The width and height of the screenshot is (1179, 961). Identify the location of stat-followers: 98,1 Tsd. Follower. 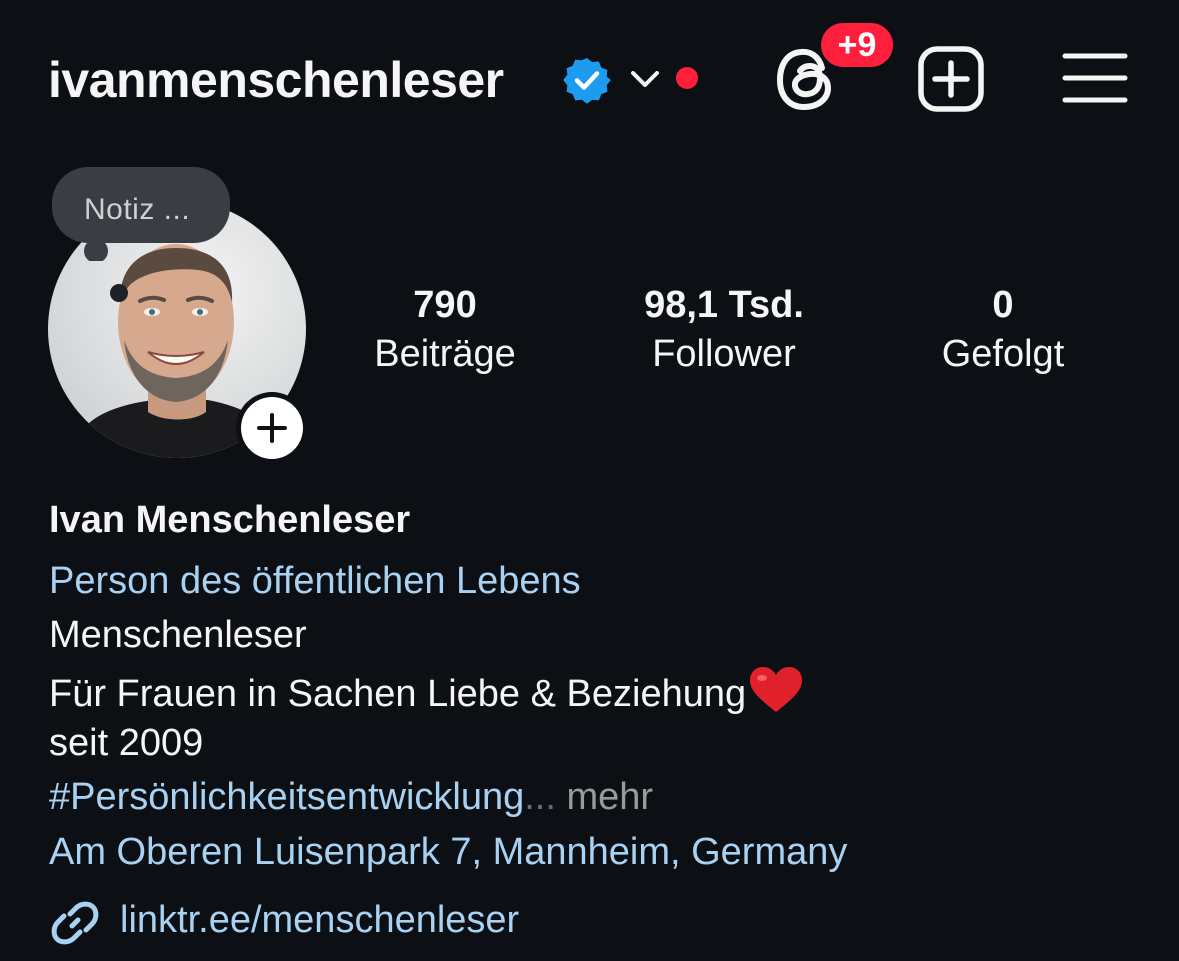
(724, 333).